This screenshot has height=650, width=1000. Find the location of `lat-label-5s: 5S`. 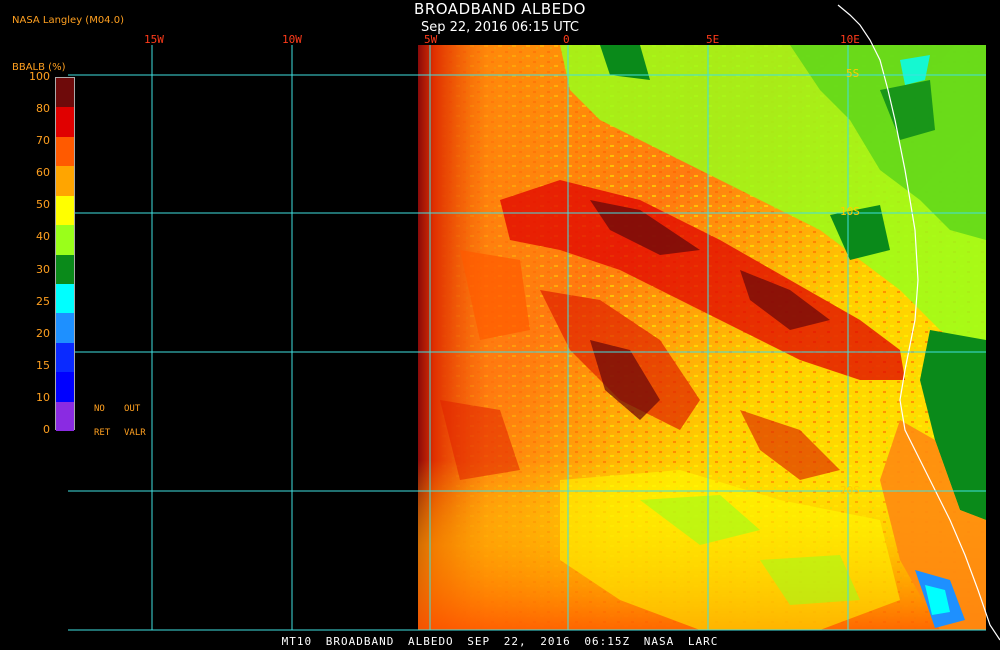

lat-label-5s: 5S is located at coordinates (853, 73).